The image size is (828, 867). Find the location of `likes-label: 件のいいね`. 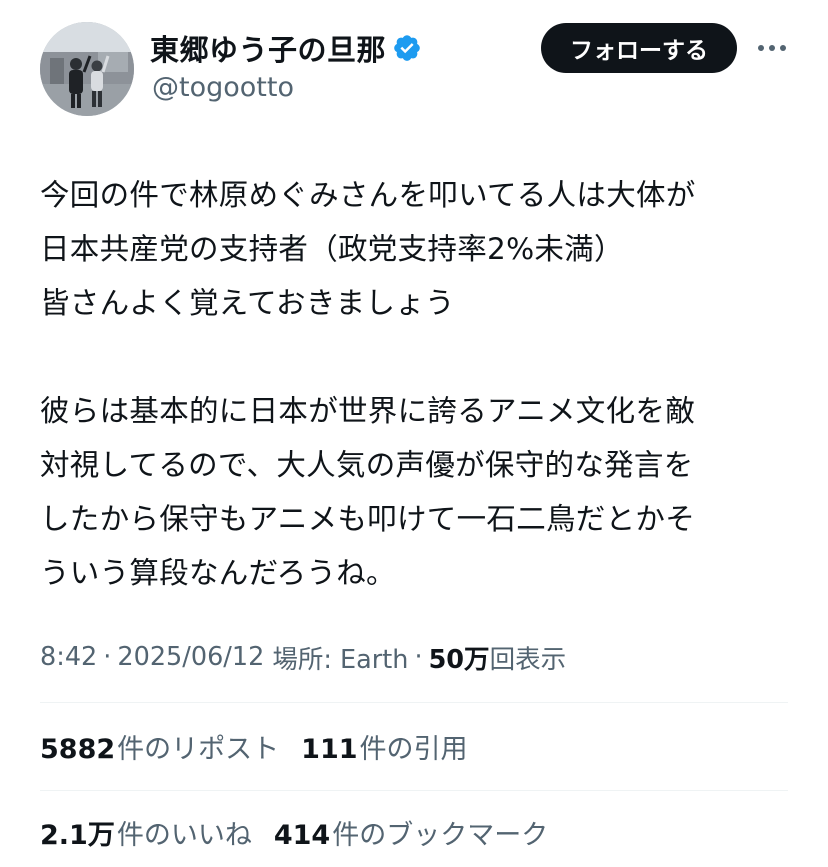

likes-label: 件のいいね is located at coordinates (184, 835).